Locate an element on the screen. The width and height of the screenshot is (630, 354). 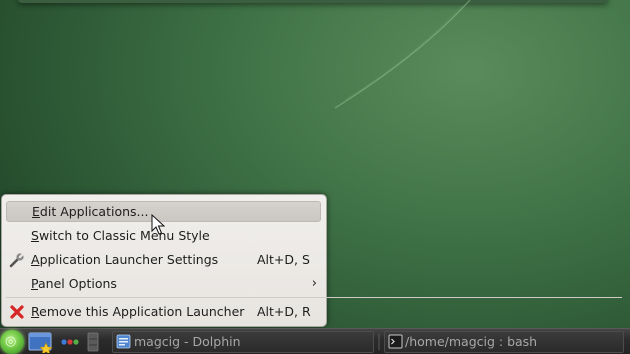
menu-separator is located at coordinates (314, 297).